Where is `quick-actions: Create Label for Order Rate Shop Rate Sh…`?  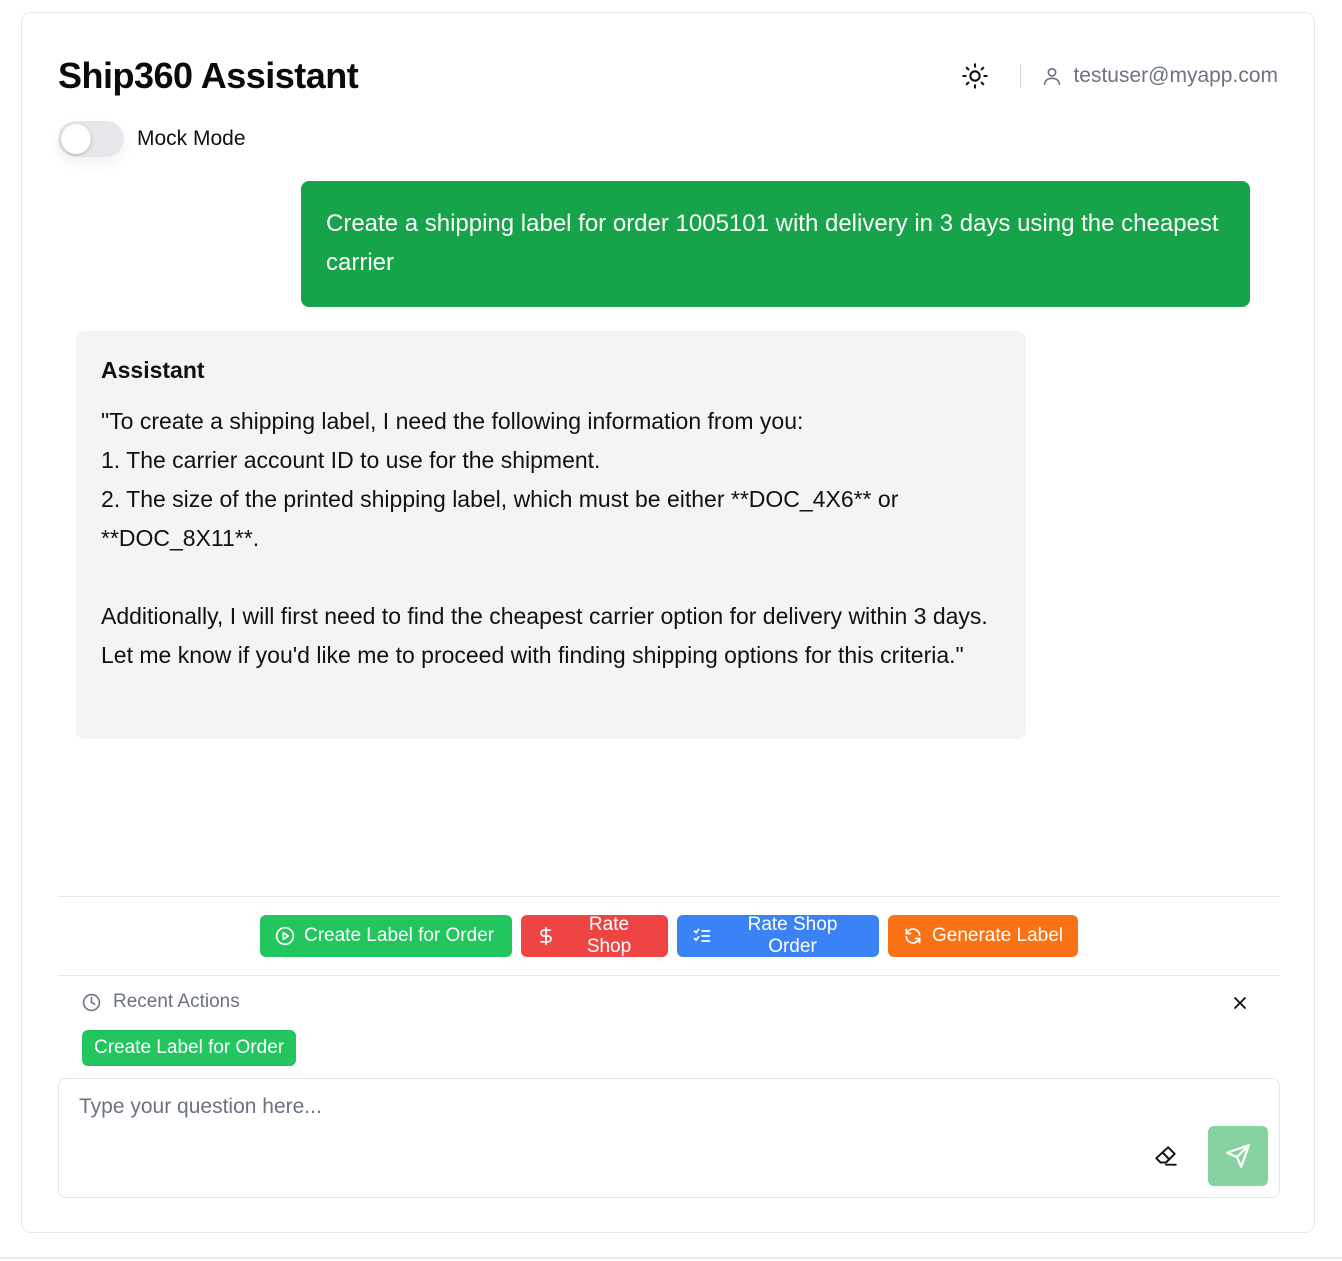
quick-actions: Create Label for Order Rate Shop Rate Sh… is located at coordinates (669, 935).